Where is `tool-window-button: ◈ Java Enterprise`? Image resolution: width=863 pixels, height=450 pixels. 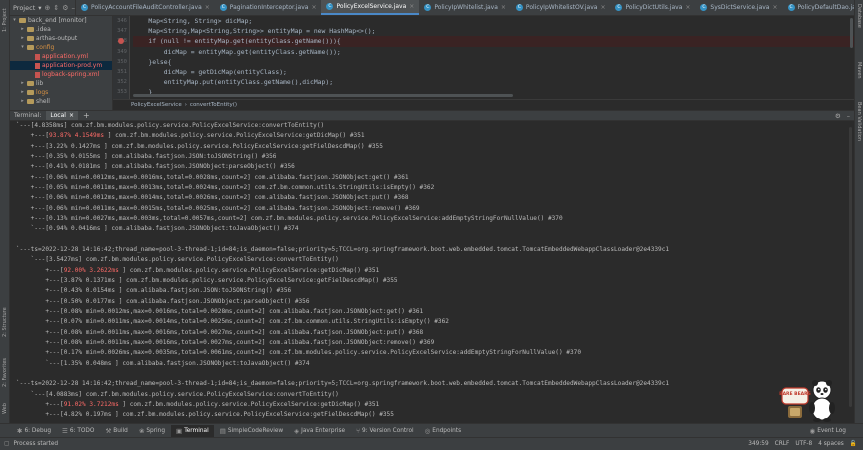 tool-window-button: ◈ Java Enterprise is located at coordinates (319, 431).